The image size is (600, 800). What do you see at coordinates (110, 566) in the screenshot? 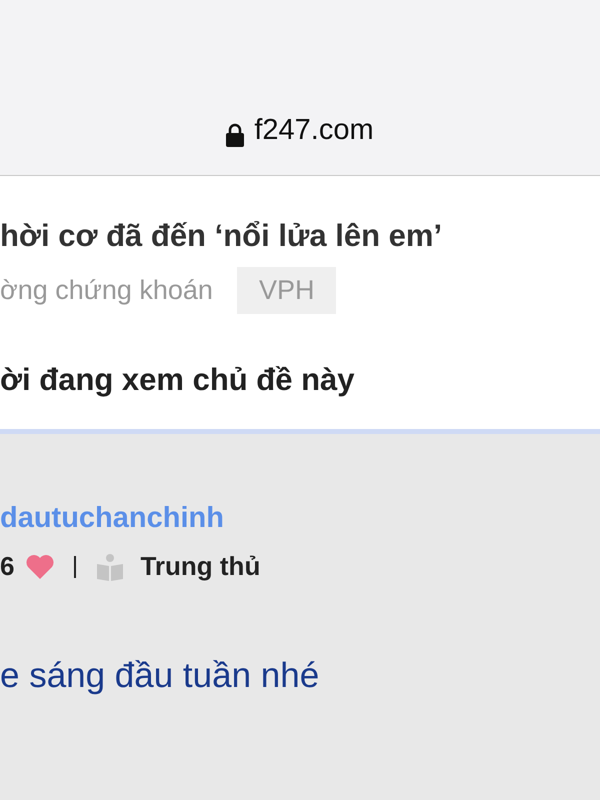
I see `reader-icon` at bounding box center [110, 566].